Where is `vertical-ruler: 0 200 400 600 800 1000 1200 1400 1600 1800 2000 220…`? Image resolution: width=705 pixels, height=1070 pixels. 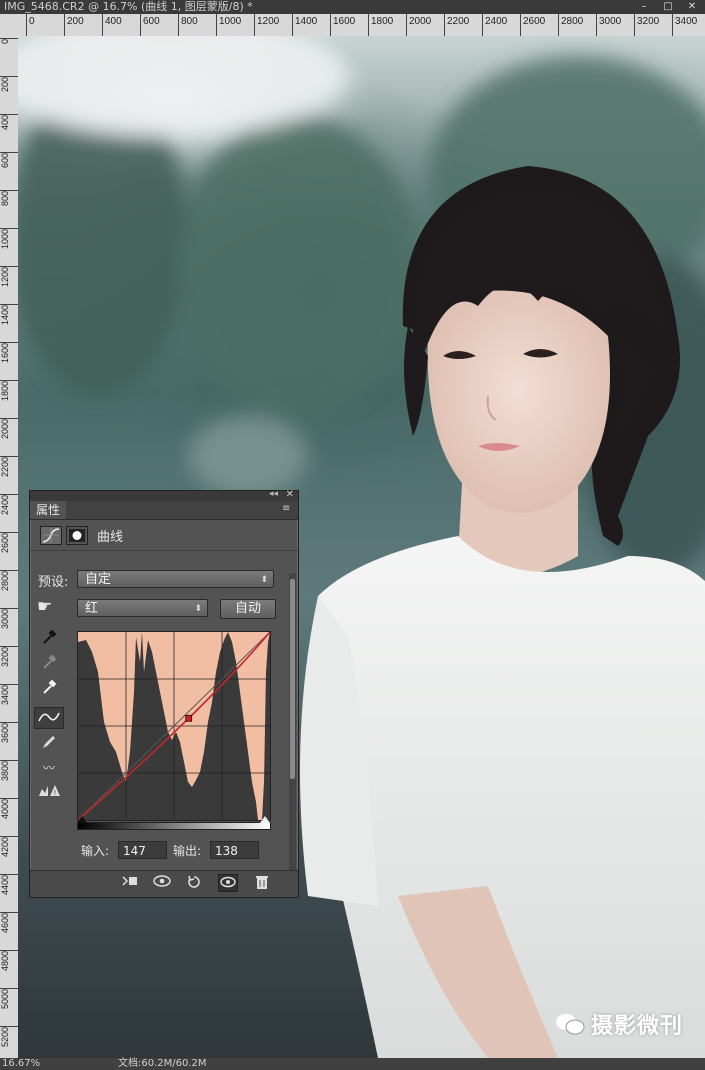
vertical-ruler: 0 200 400 600 800 1000 1200 1400 1600 1800 2000 220… is located at coordinates (9, 547).